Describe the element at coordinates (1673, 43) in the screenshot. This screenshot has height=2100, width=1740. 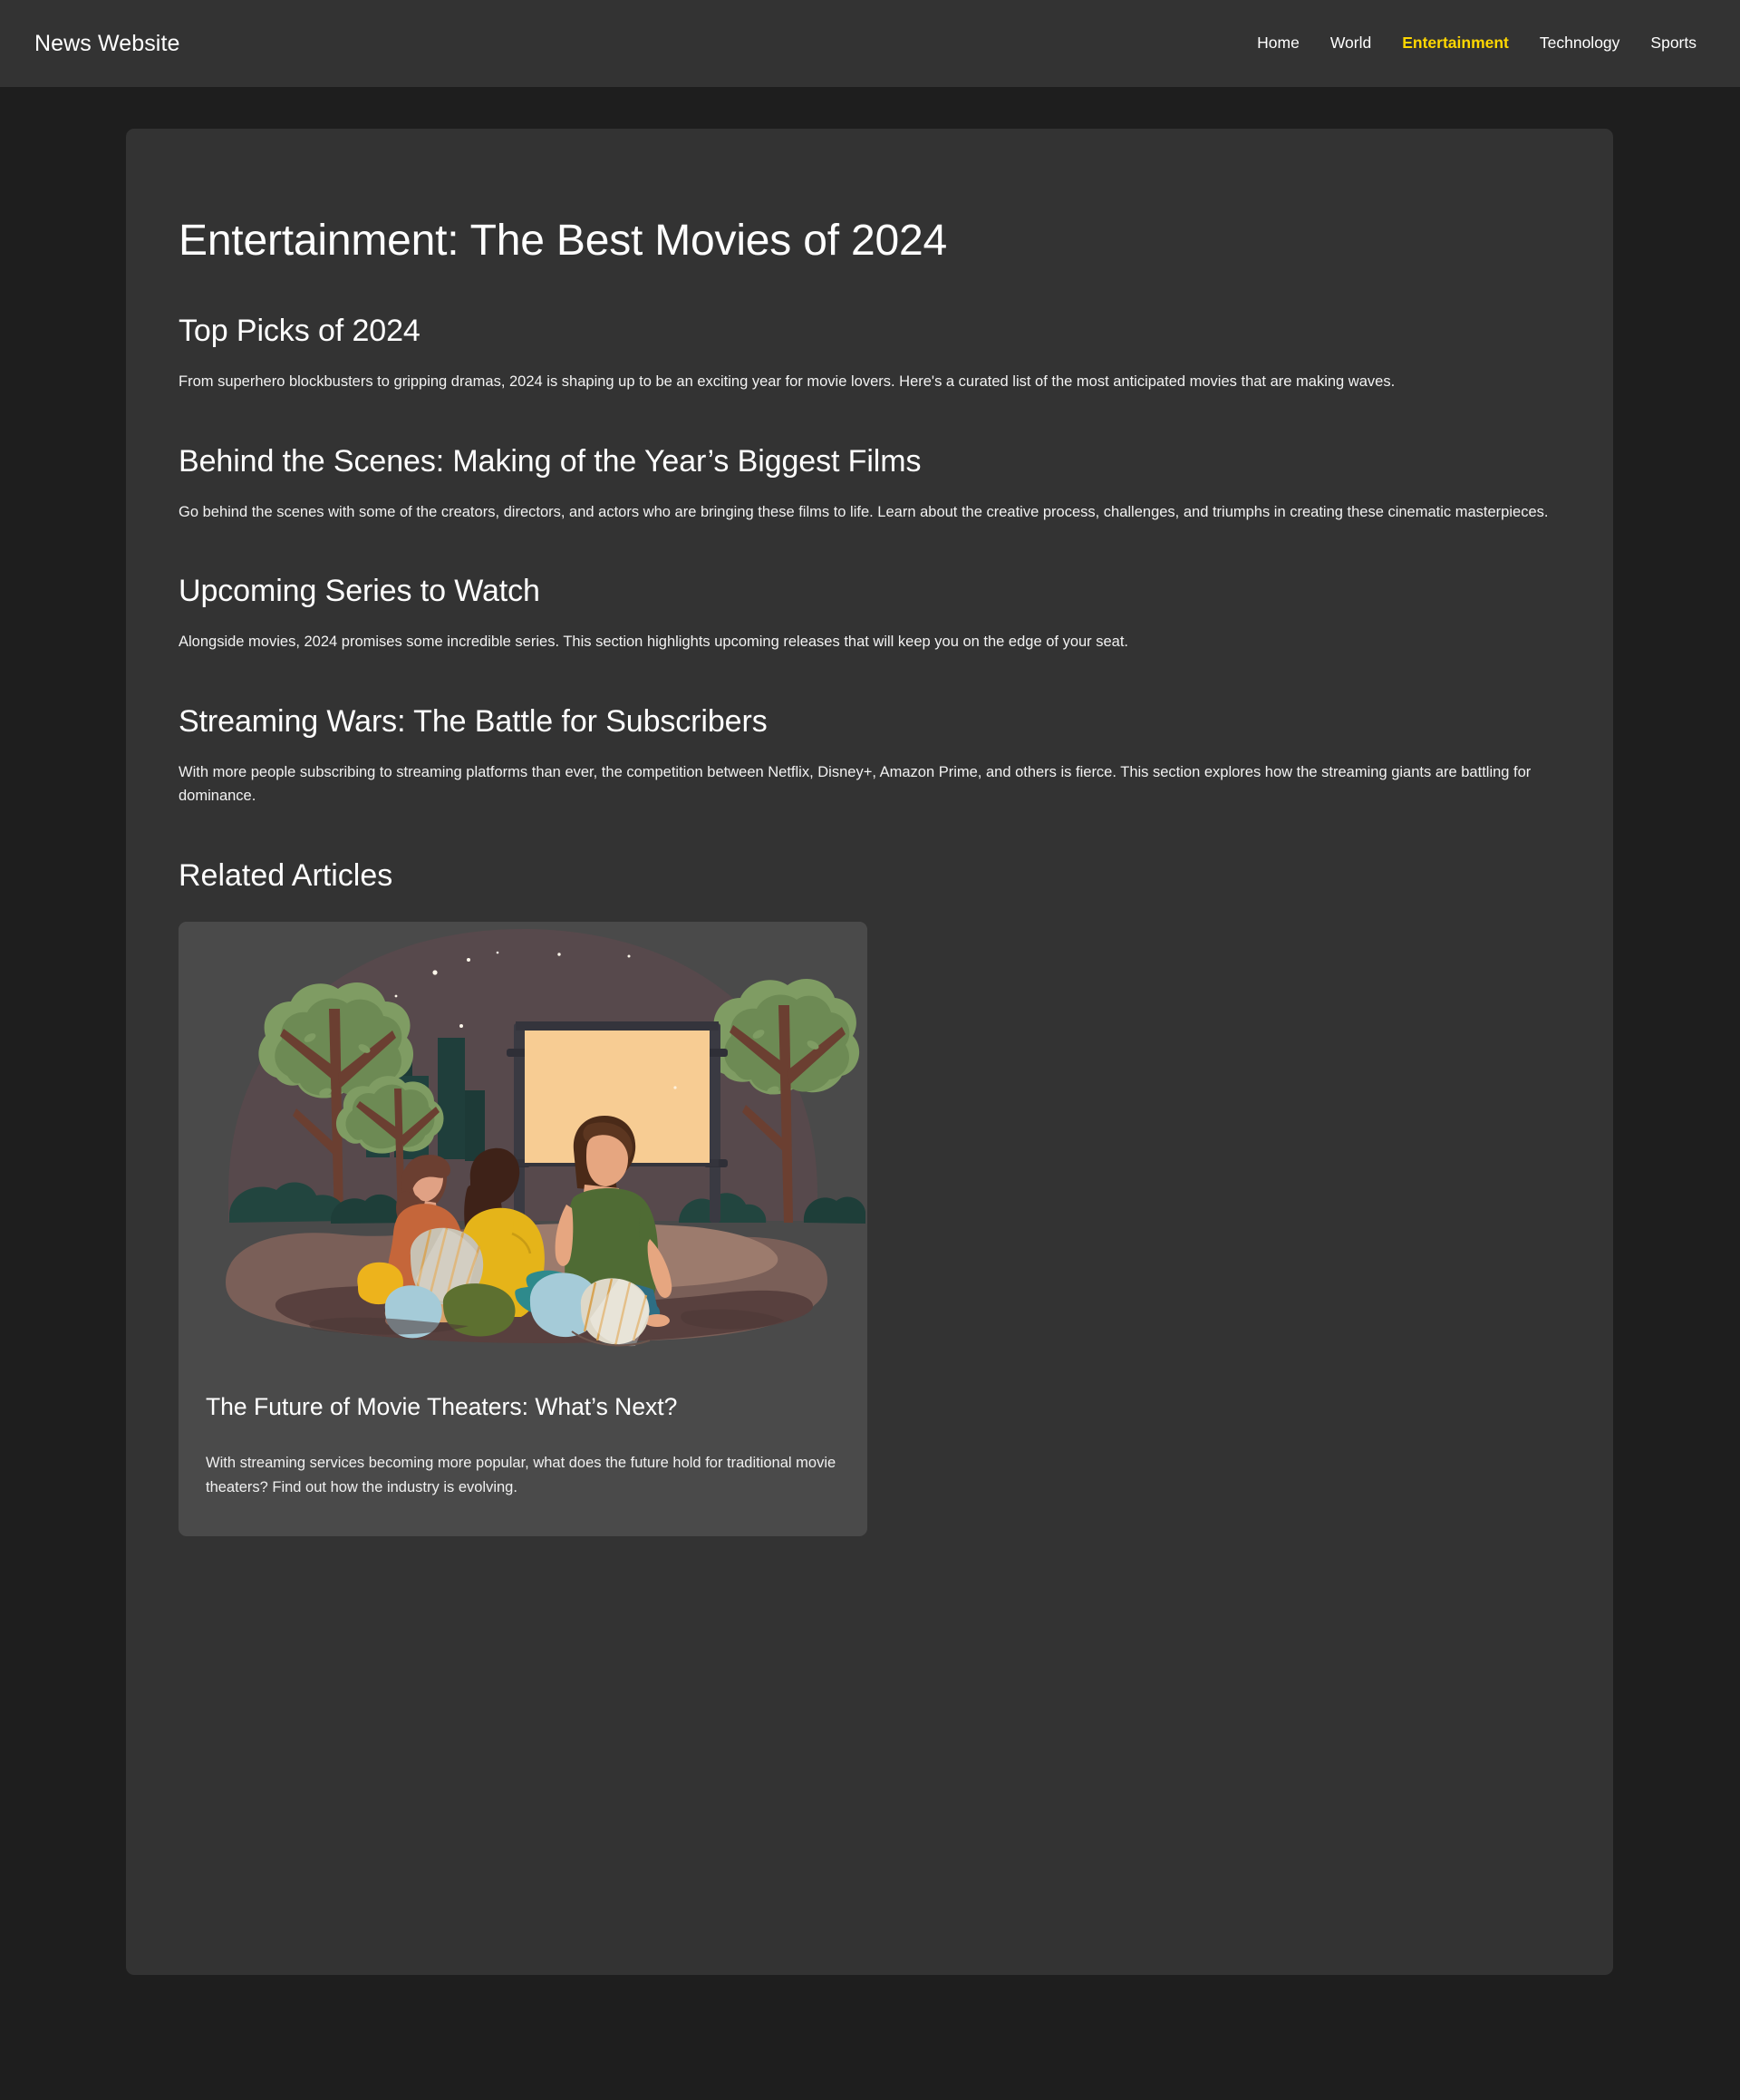
I see `nav-item-sports: Sports` at that location.